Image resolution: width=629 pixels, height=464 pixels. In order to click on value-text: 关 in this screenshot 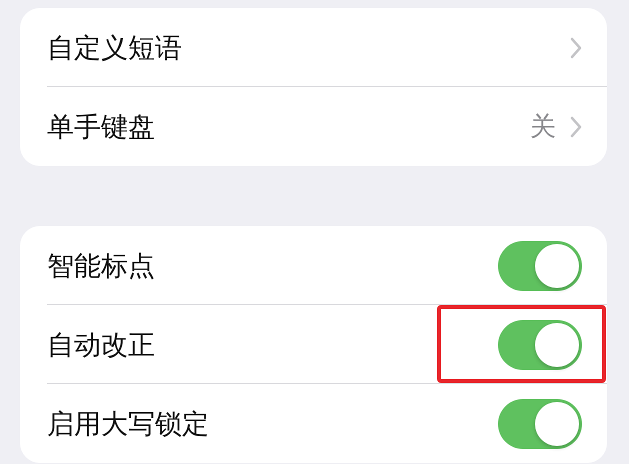, I will do `click(543, 127)`.